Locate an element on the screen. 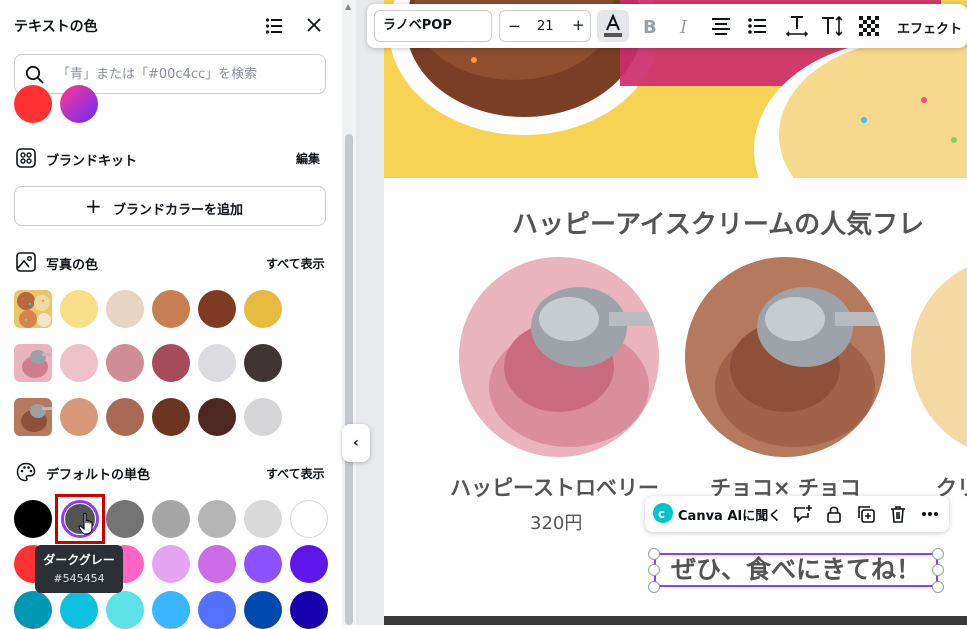 The height and width of the screenshot is (629, 967). svg-text: c is located at coordinates (661, 514).